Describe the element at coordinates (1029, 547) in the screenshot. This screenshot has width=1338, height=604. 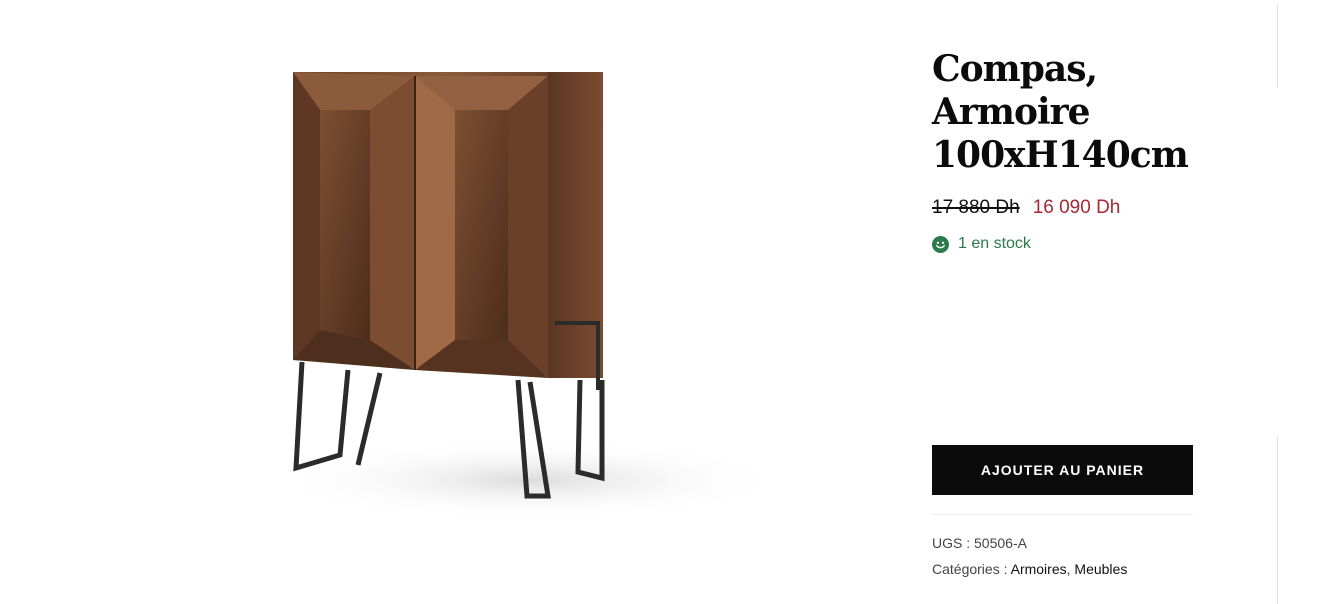
I see `sku: UGS : 50506-A` at that location.